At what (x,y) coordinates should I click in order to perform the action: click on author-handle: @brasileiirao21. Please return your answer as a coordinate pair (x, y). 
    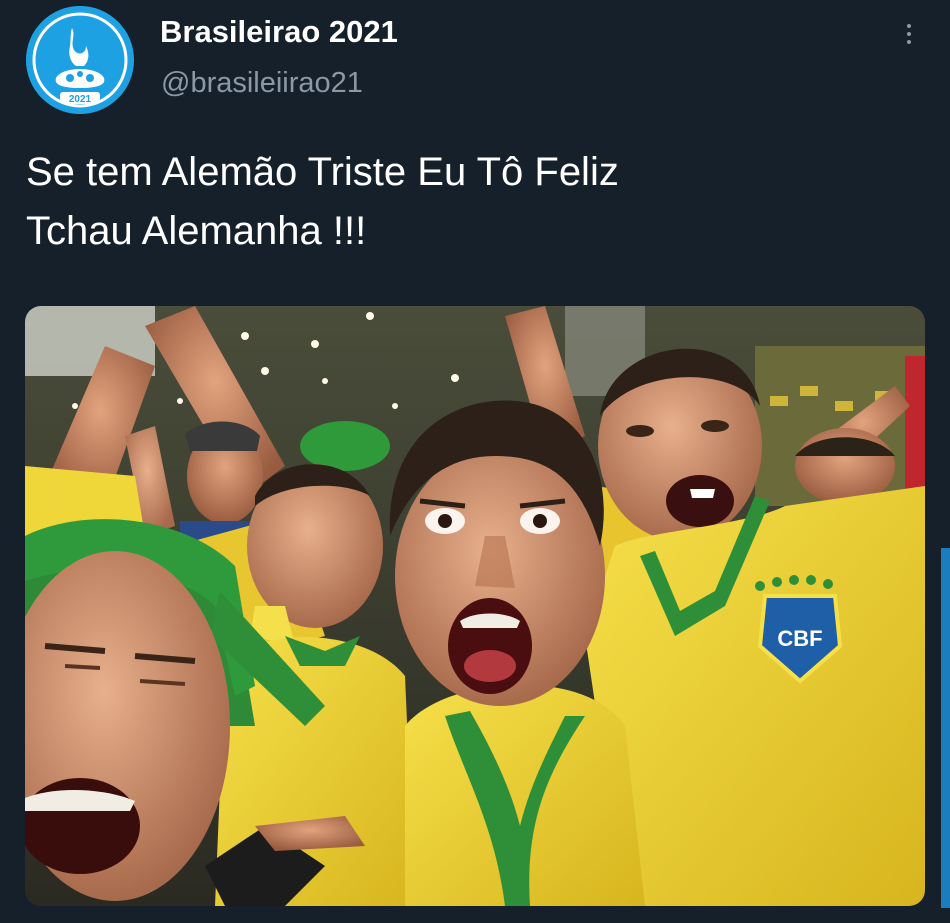
    Looking at the image, I should click on (262, 83).